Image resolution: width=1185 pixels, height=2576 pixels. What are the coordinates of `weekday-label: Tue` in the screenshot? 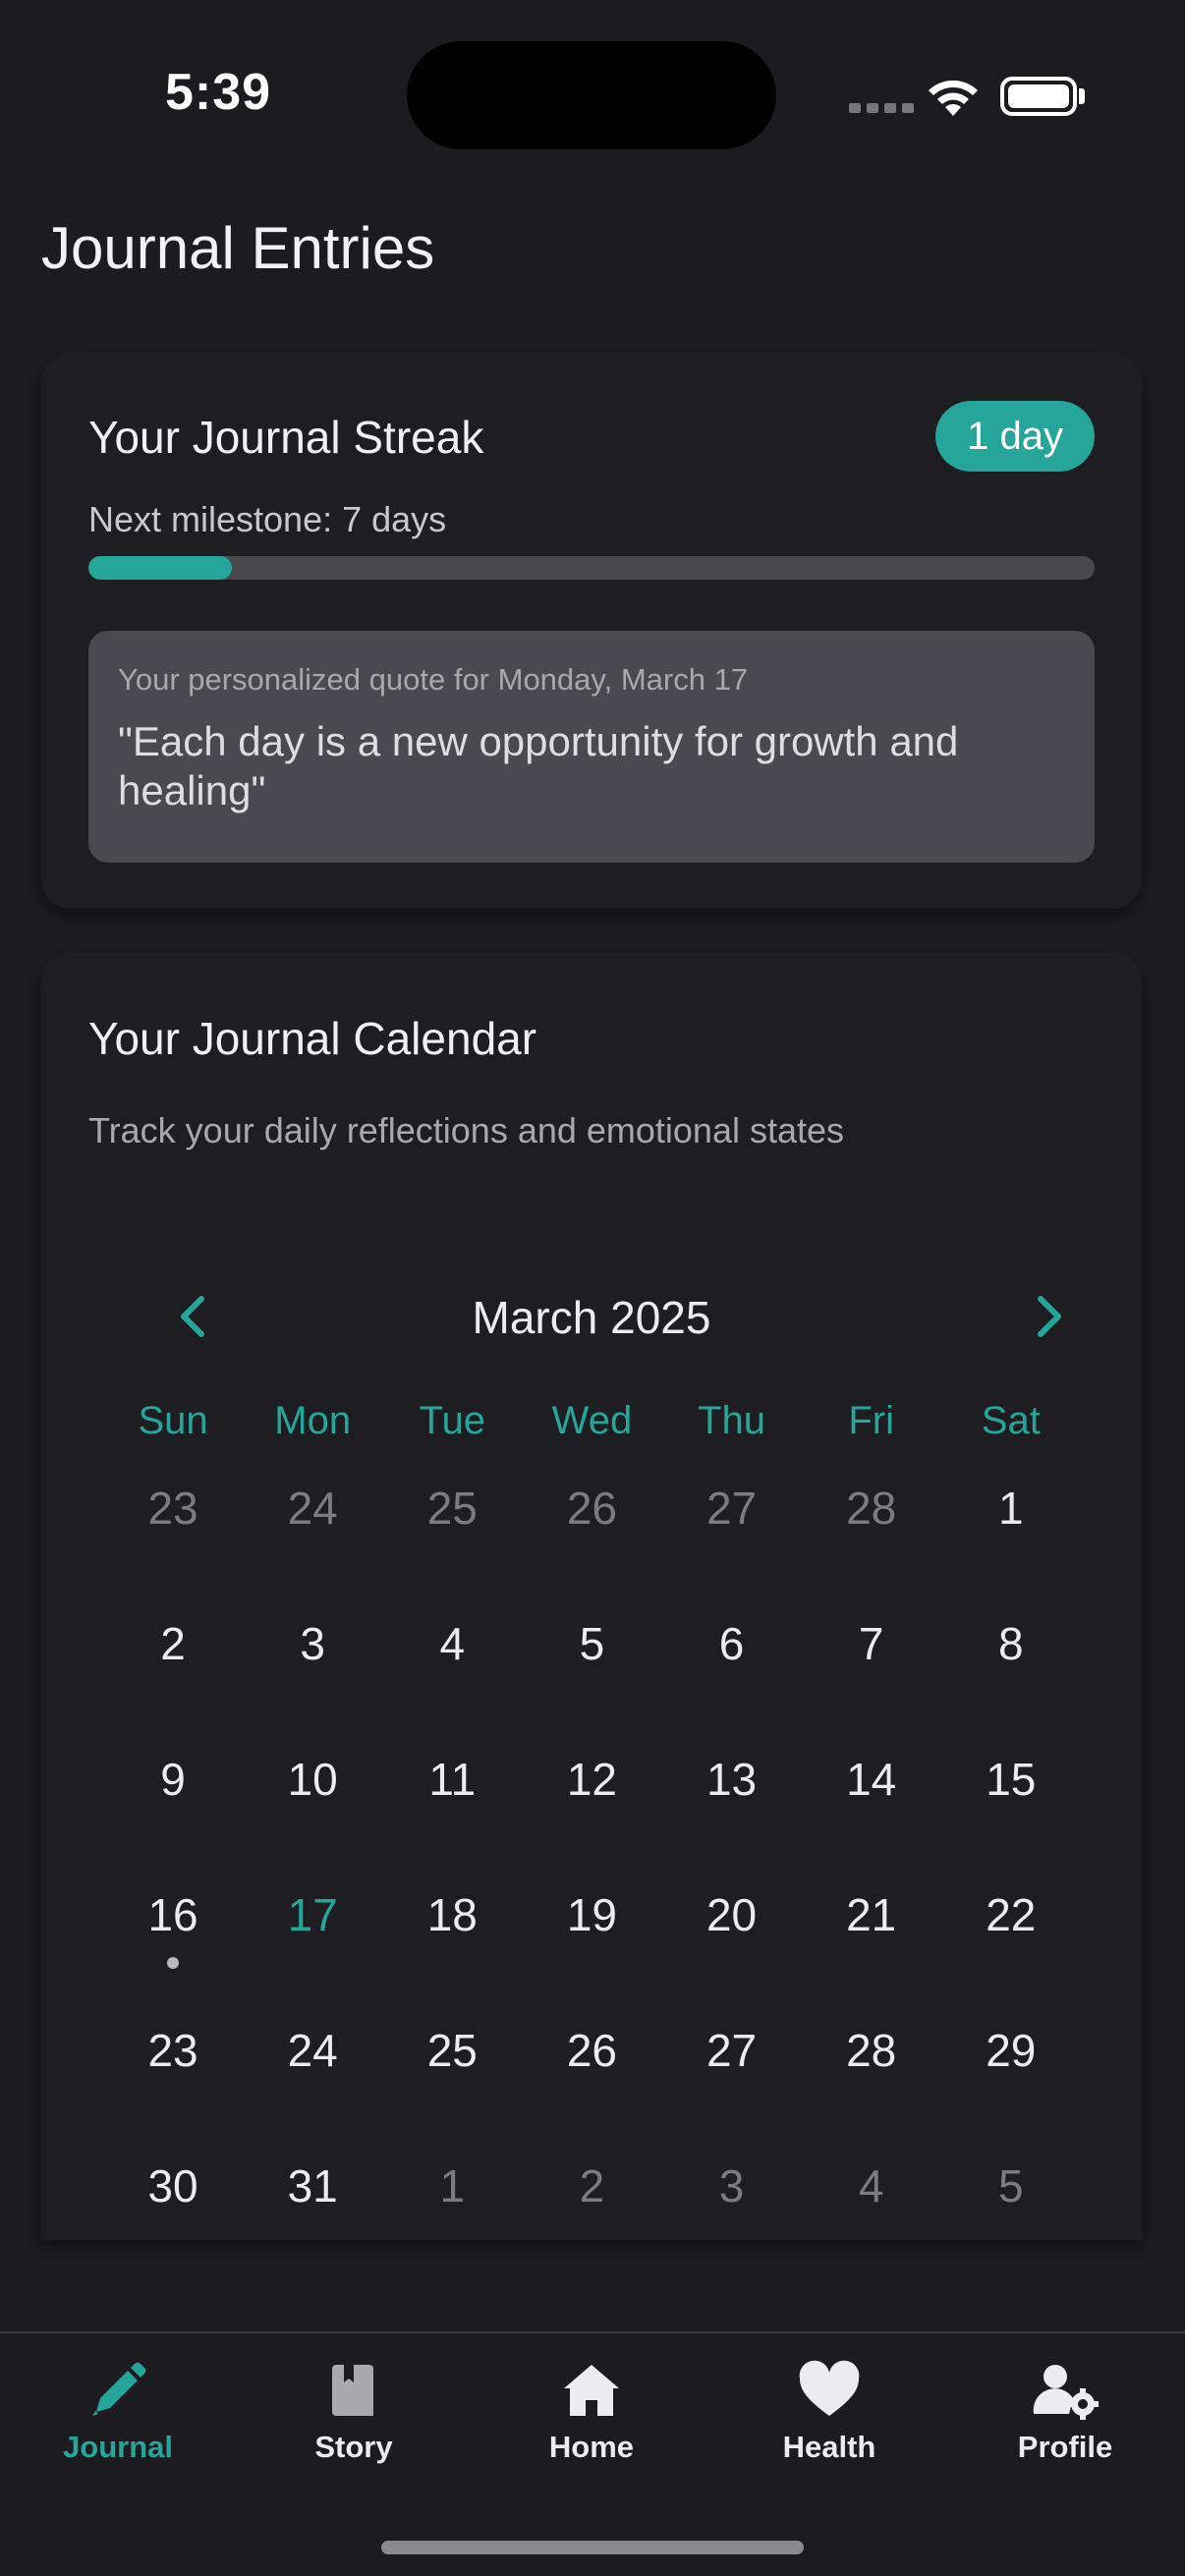 It's located at (453, 1420).